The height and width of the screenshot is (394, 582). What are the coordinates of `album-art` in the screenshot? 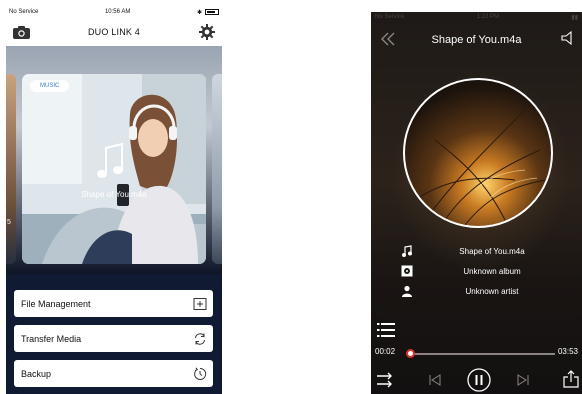 It's located at (478, 153).